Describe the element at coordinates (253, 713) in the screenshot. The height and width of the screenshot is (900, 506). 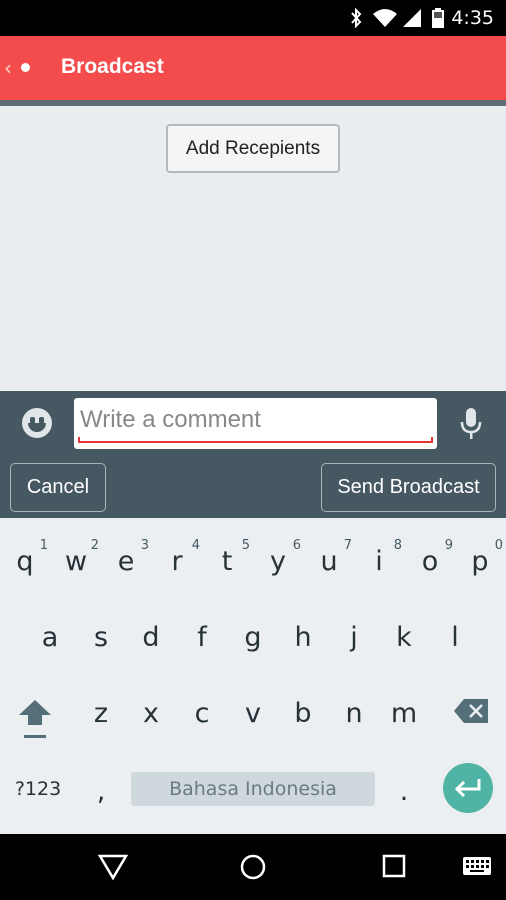
I see `key-v: v` at that location.